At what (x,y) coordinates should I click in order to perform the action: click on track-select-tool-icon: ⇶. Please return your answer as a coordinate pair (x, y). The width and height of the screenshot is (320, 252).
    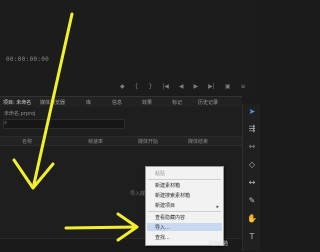
    Looking at the image, I should click on (252, 129).